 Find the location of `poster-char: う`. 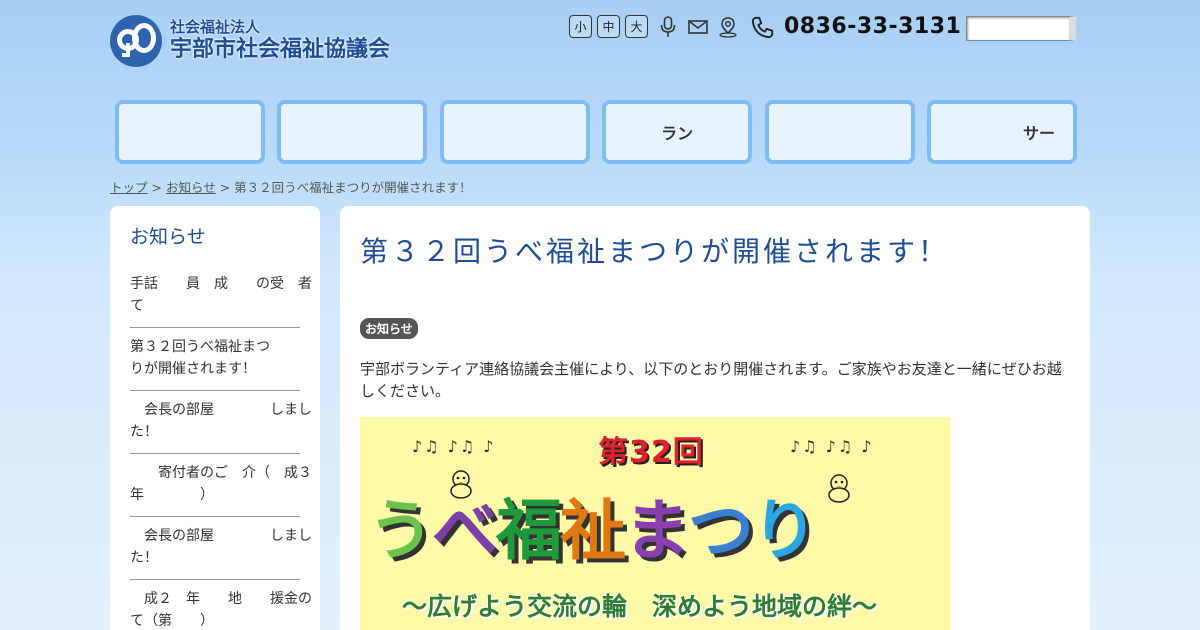

poster-char: う is located at coordinates (401, 530).